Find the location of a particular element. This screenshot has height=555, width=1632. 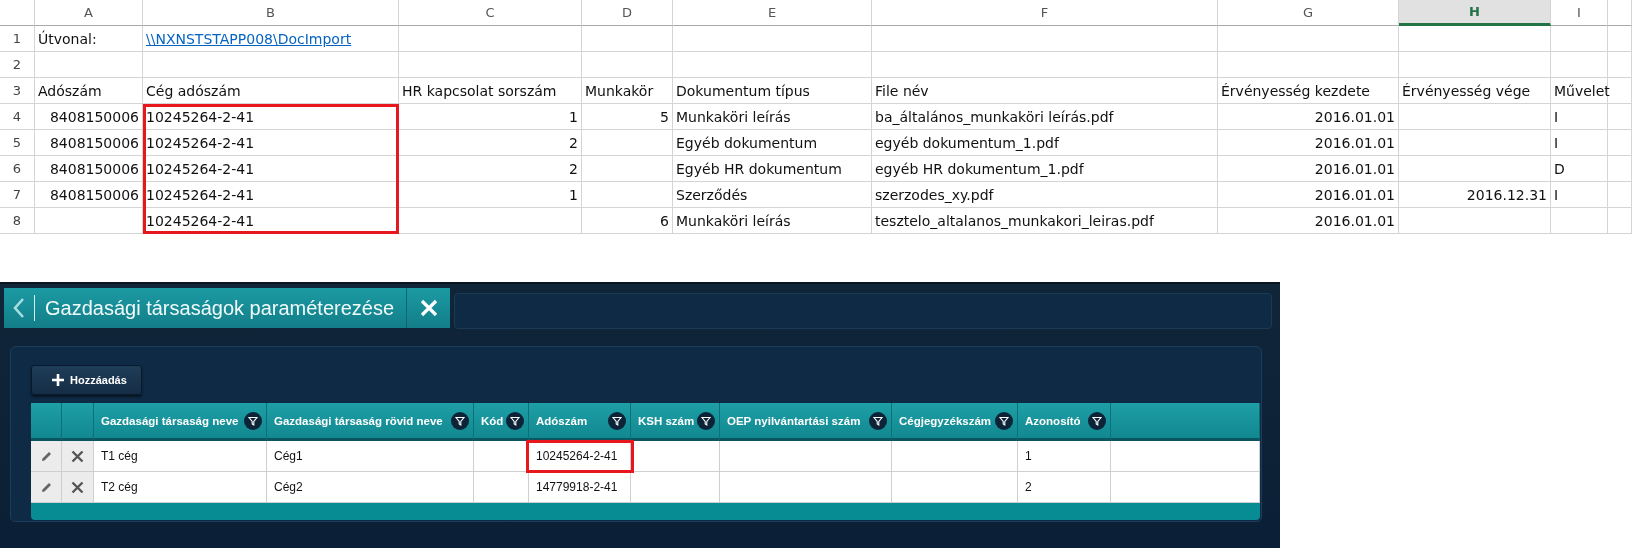

table-cell: T1 cég is located at coordinates (180, 456).